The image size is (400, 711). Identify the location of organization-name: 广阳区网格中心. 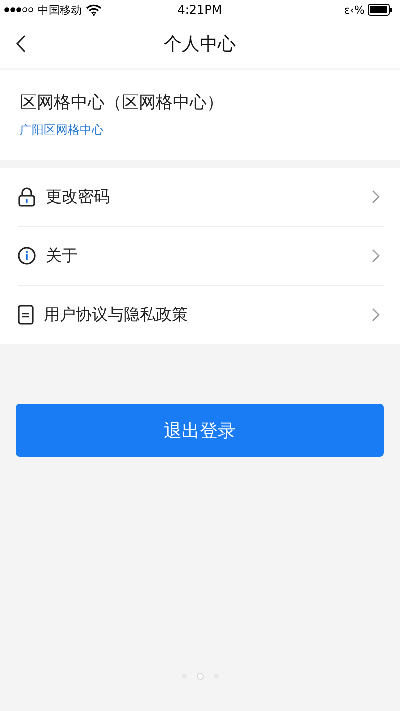
(62, 130).